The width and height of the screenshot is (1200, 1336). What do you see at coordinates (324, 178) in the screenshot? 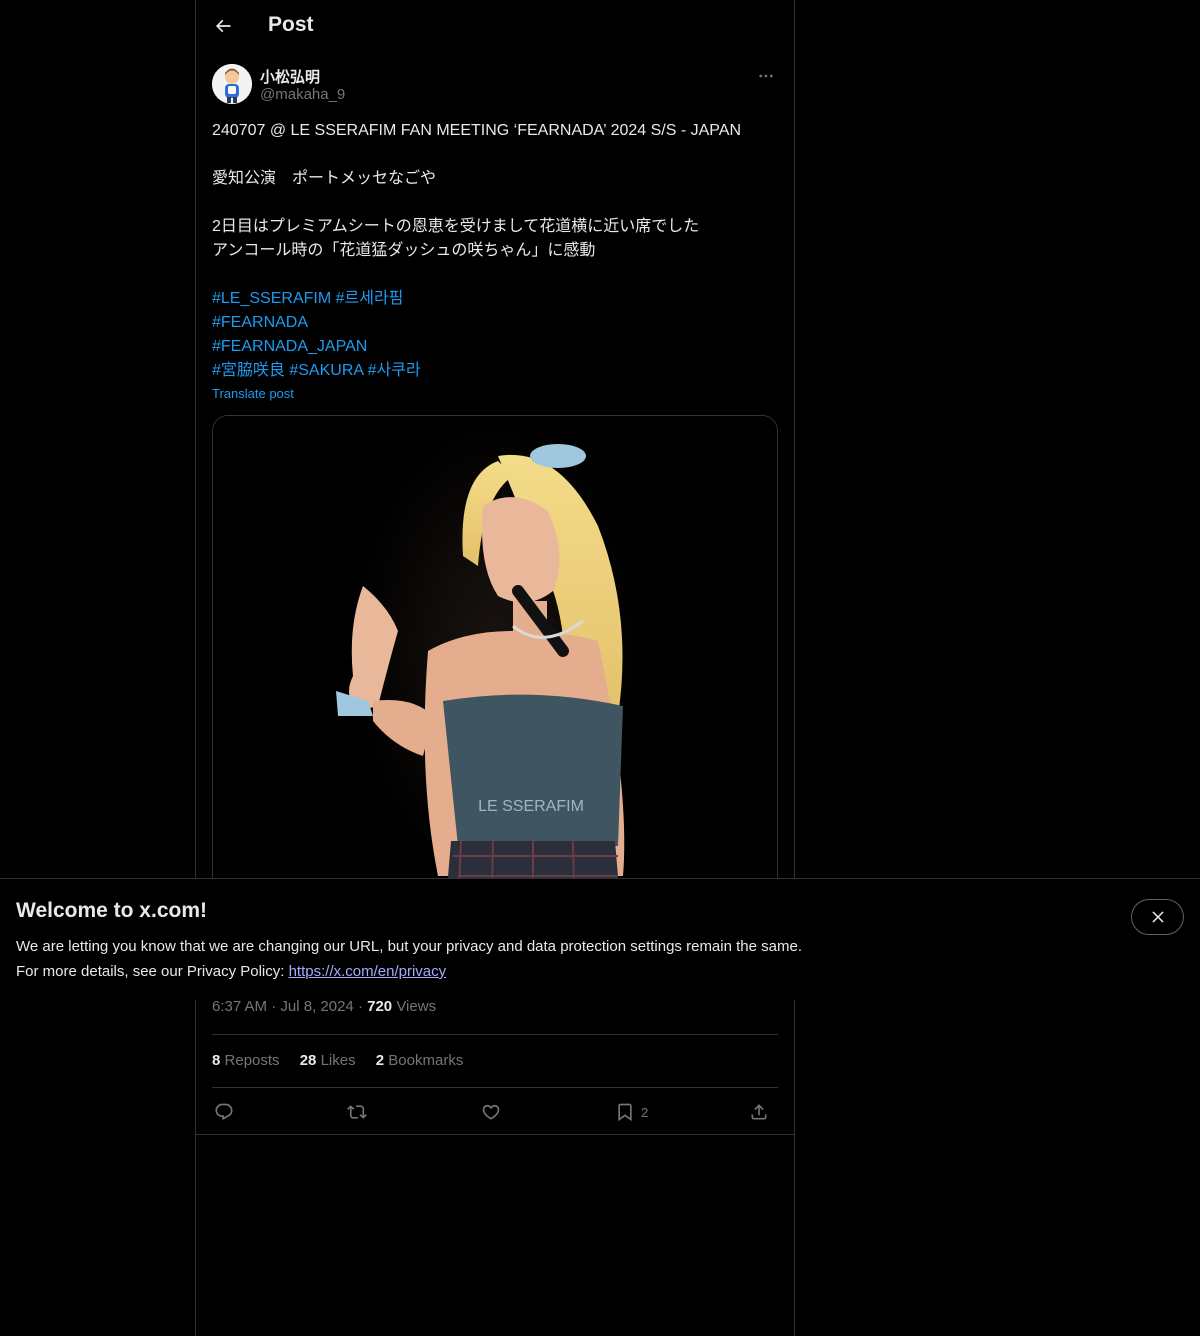
I see `post-text-line: 愛知公演 ポートメッセなごや` at bounding box center [324, 178].